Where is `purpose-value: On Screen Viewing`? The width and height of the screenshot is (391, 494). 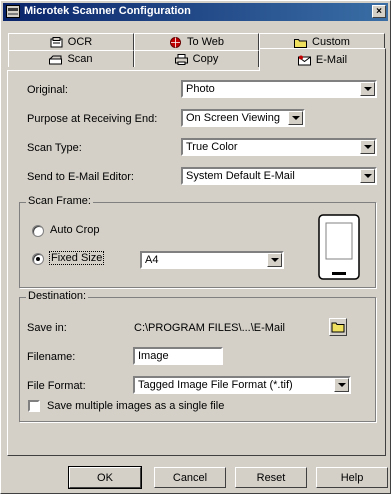 purpose-value: On Screen Viewing is located at coordinates (233, 118).